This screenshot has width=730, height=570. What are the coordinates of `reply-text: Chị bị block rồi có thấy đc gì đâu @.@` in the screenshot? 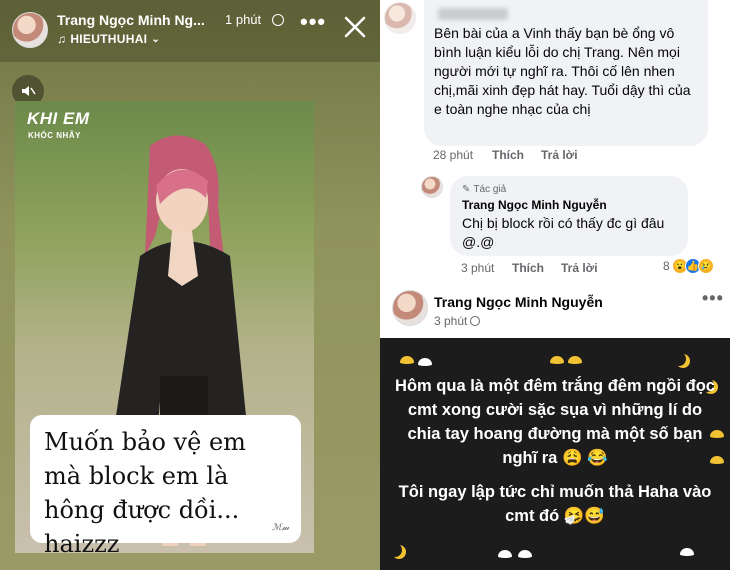 It's located at (563, 232).